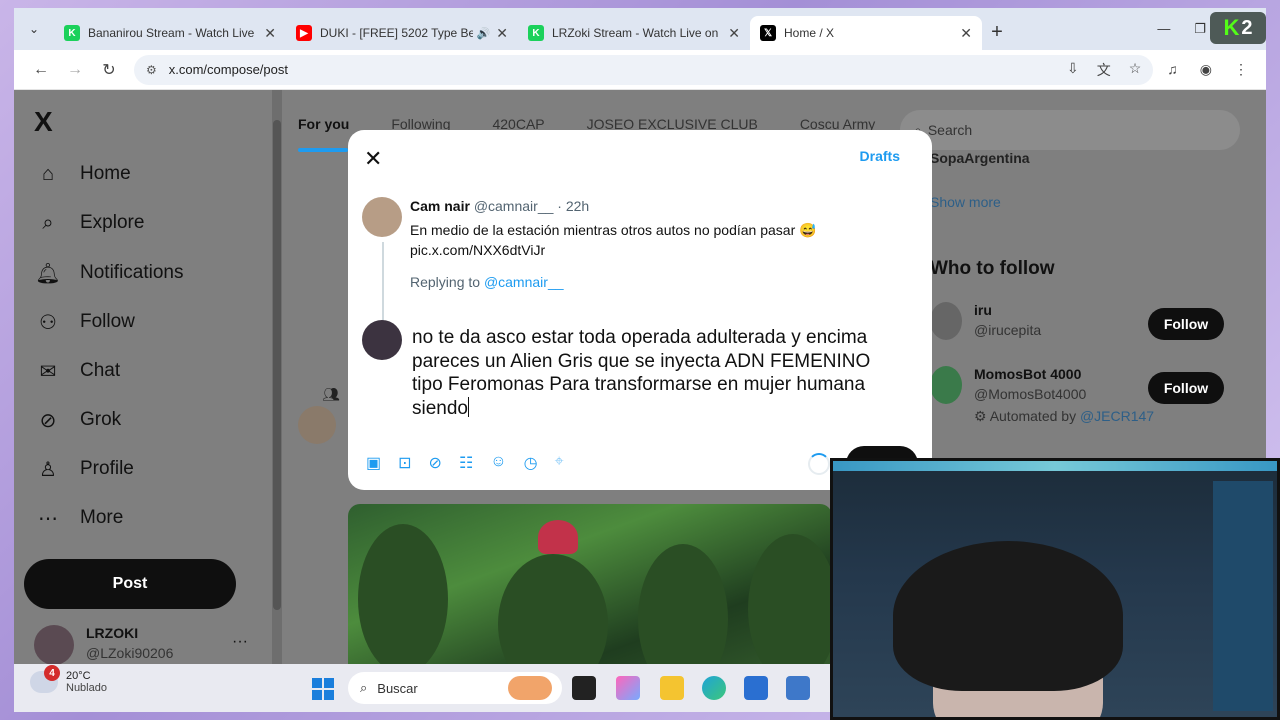 The height and width of the screenshot is (720, 1280). Describe the element at coordinates (468, 406) in the screenshot. I see `text-caret` at that location.